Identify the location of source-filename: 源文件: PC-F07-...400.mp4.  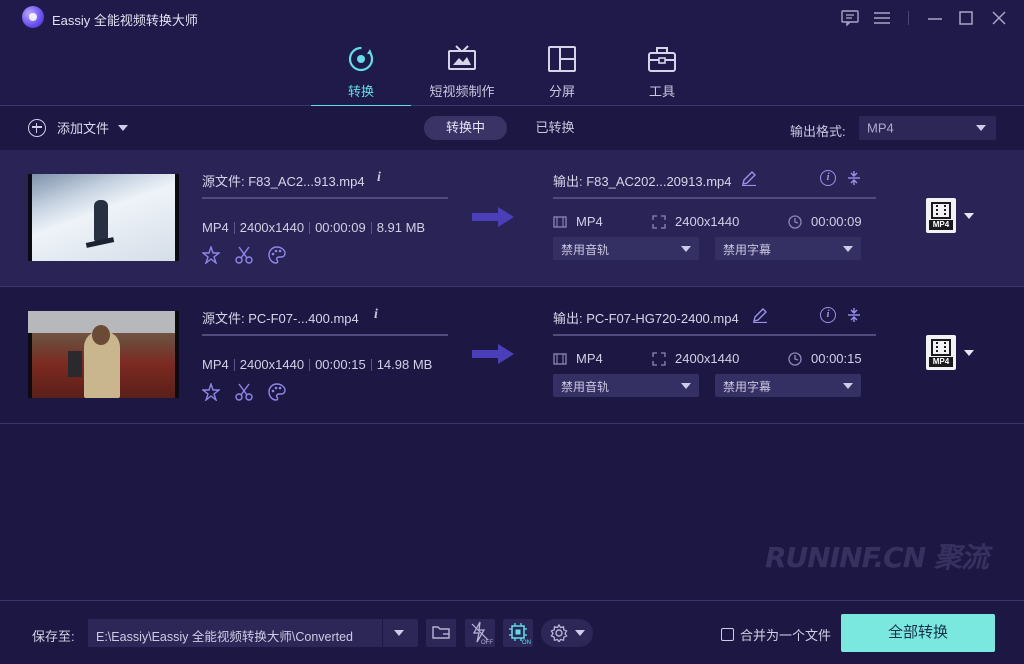
(280, 318).